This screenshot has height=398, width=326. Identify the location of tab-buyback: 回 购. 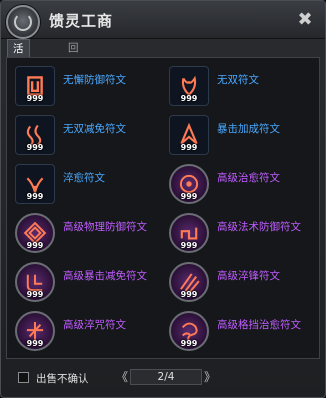
(73, 55).